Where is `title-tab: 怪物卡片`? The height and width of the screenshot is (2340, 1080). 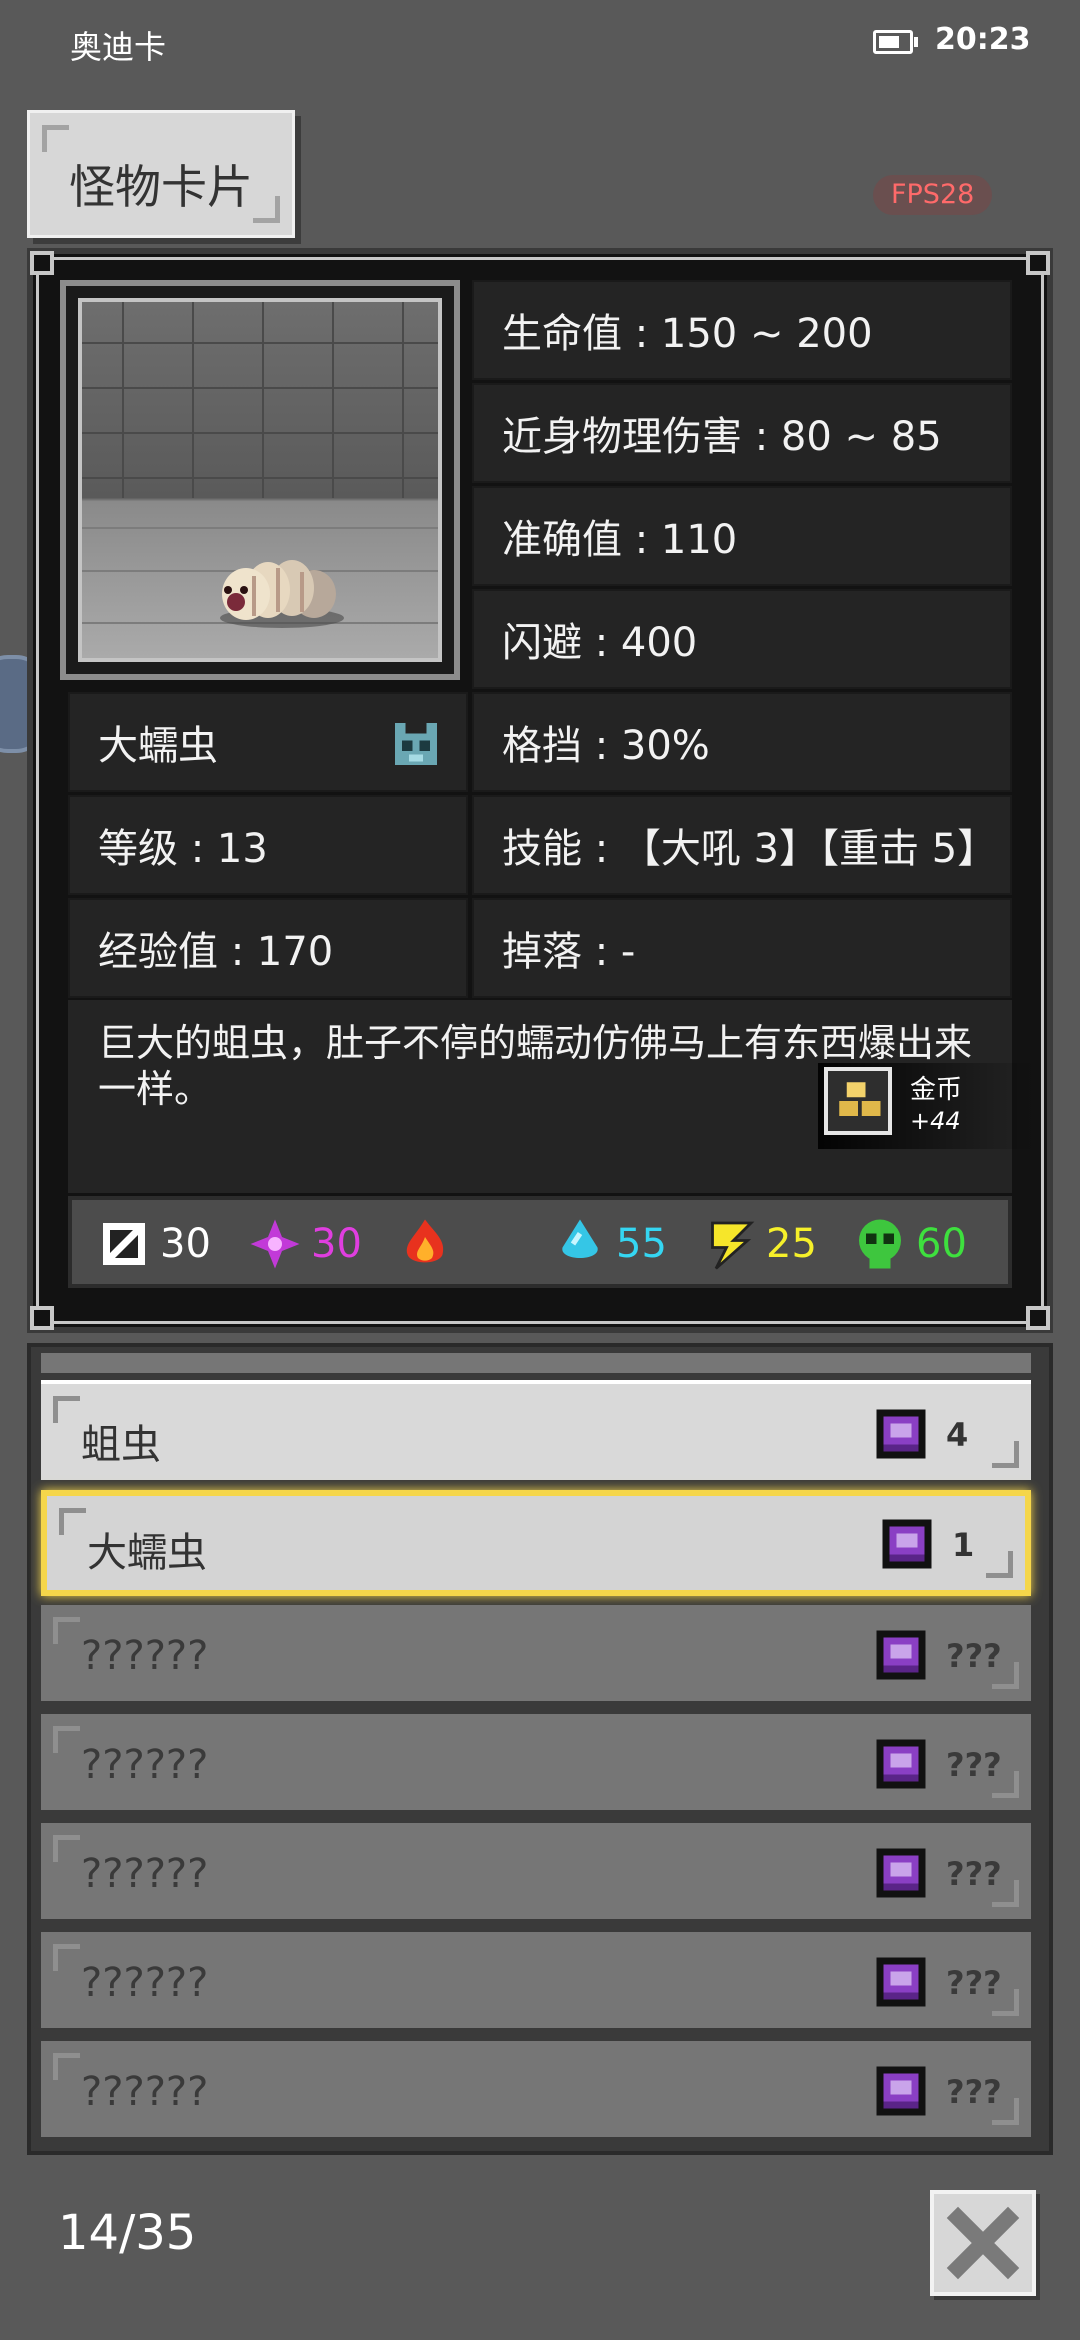
title-tab: 怪物卡片 is located at coordinates (161, 174).